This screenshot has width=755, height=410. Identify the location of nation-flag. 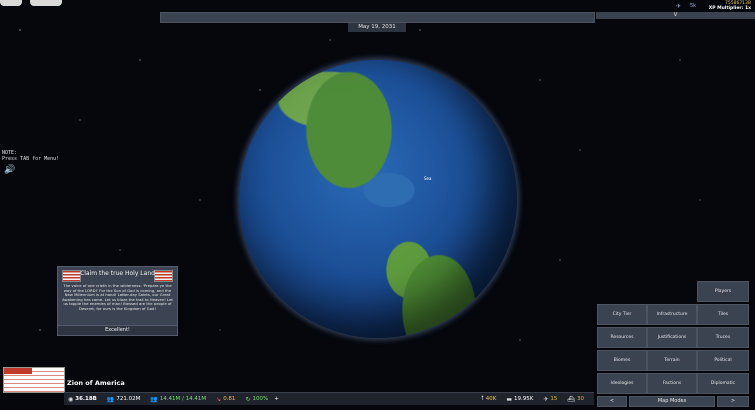
(34, 380).